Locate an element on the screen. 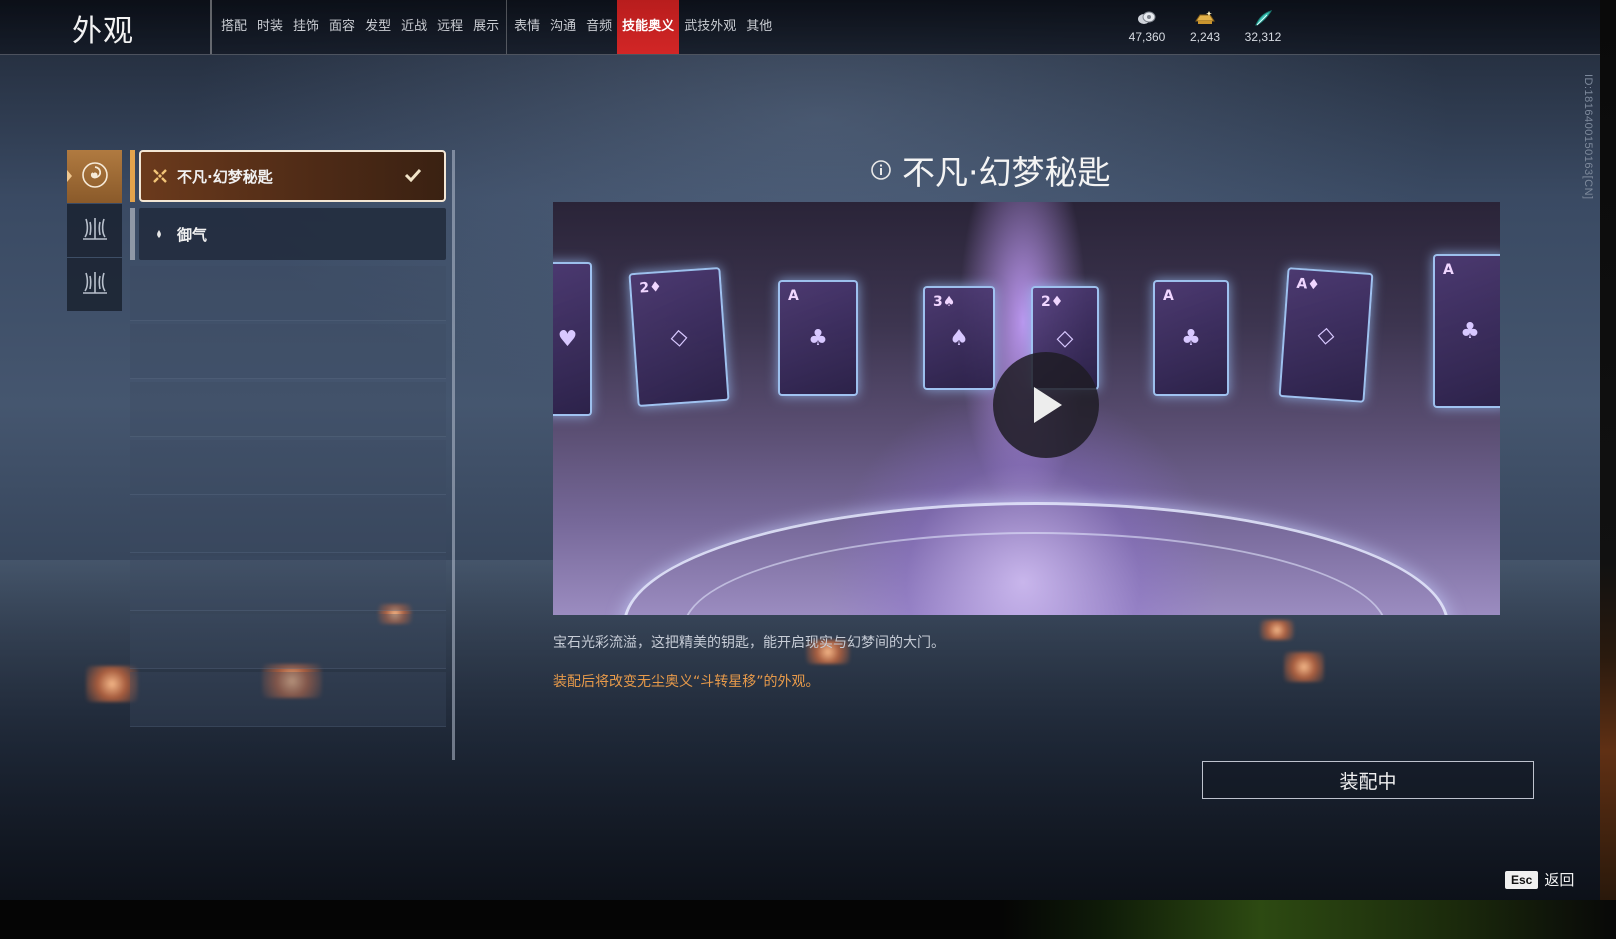 This screenshot has width=1616, height=939. tab-face: 面容 is located at coordinates (342, 27).